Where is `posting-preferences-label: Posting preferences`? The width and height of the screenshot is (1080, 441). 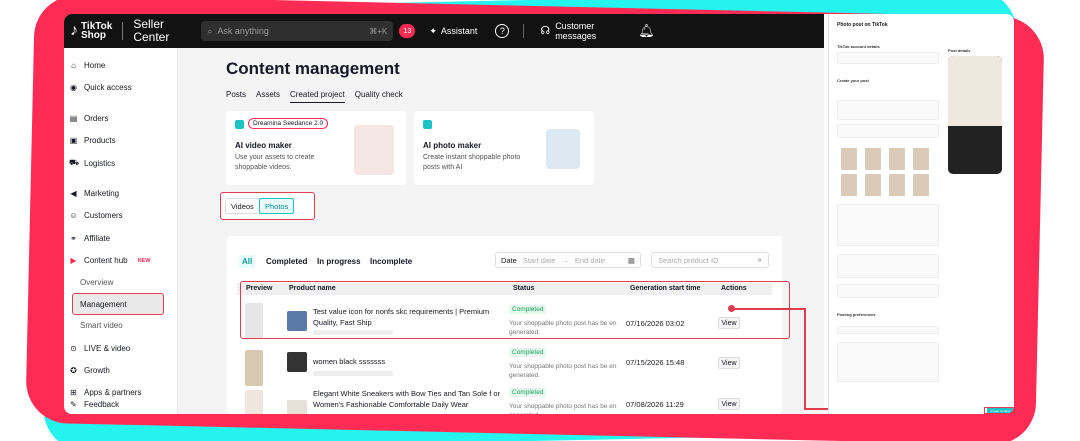 posting-preferences-label: Posting preferences is located at coordinates (856, 314).